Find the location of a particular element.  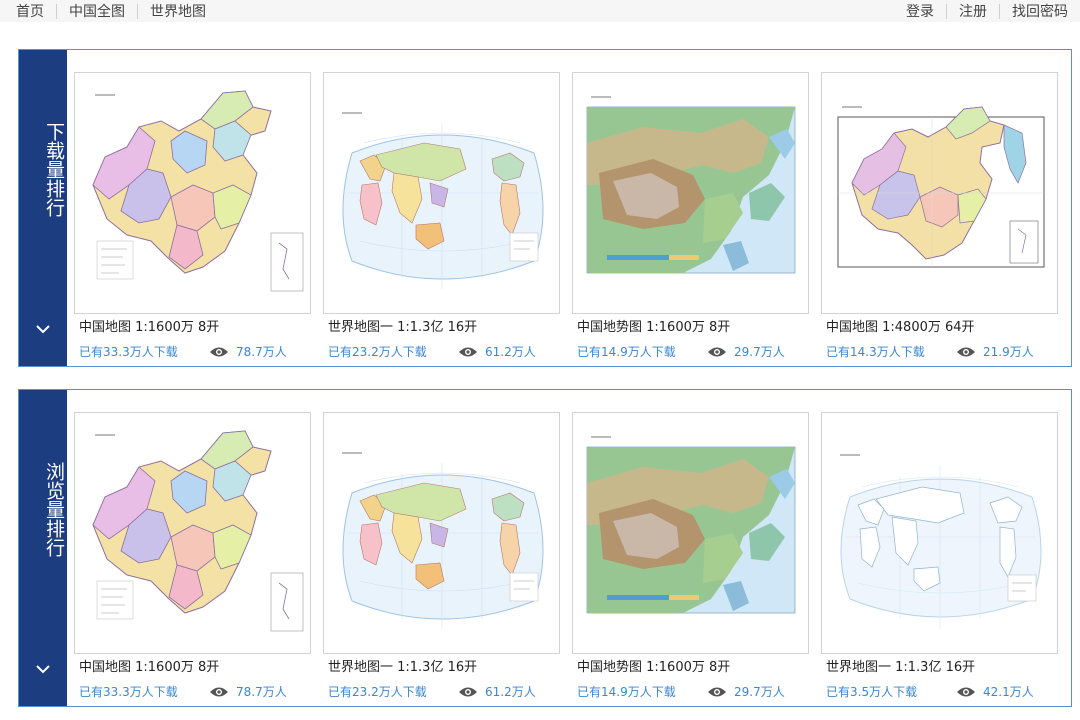

download-ranking-sidebar: 下载量排行 is located at coordinates (43, 208).